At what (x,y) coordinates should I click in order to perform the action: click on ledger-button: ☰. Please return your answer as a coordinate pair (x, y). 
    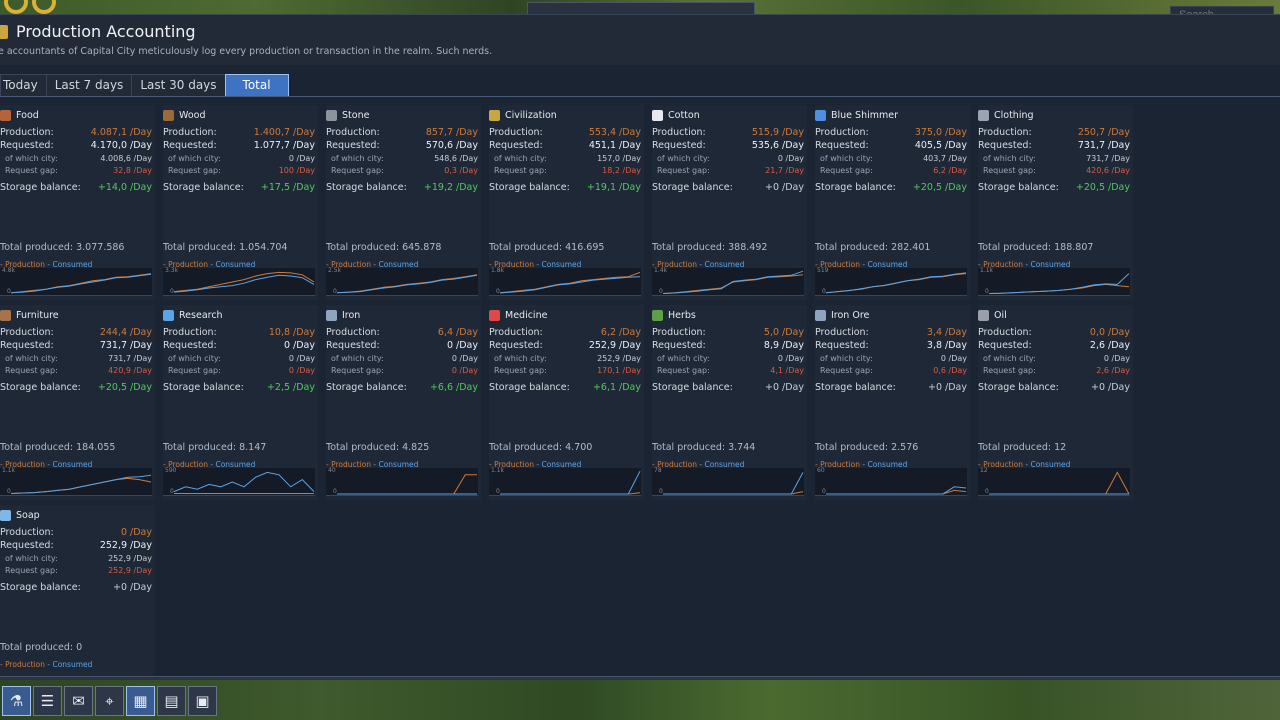
    Looking at the image, I should click on (47, 701).